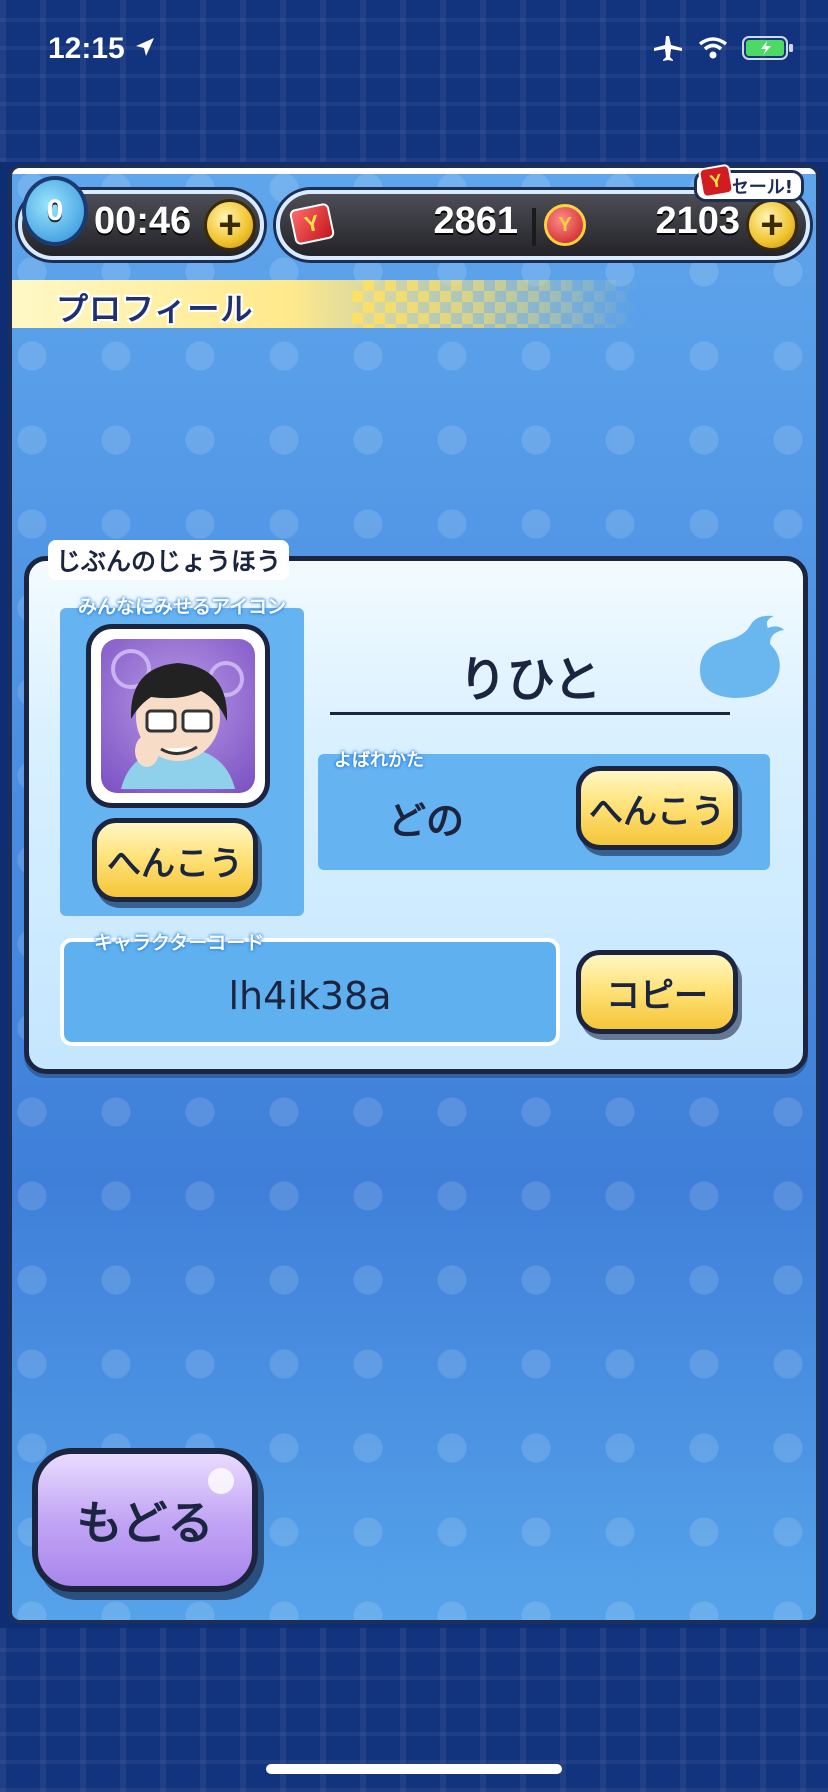  I want to click on airplane-icon, so click(668, 48).